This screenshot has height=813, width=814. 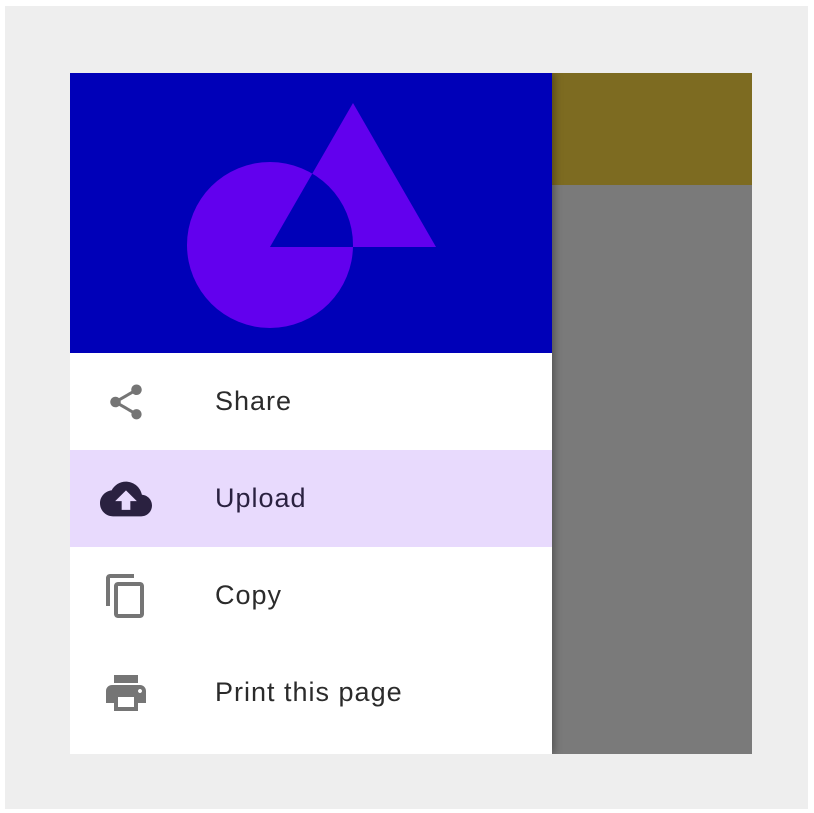 I want to click on header-shapes-illustration, so click(x=311, y=215).